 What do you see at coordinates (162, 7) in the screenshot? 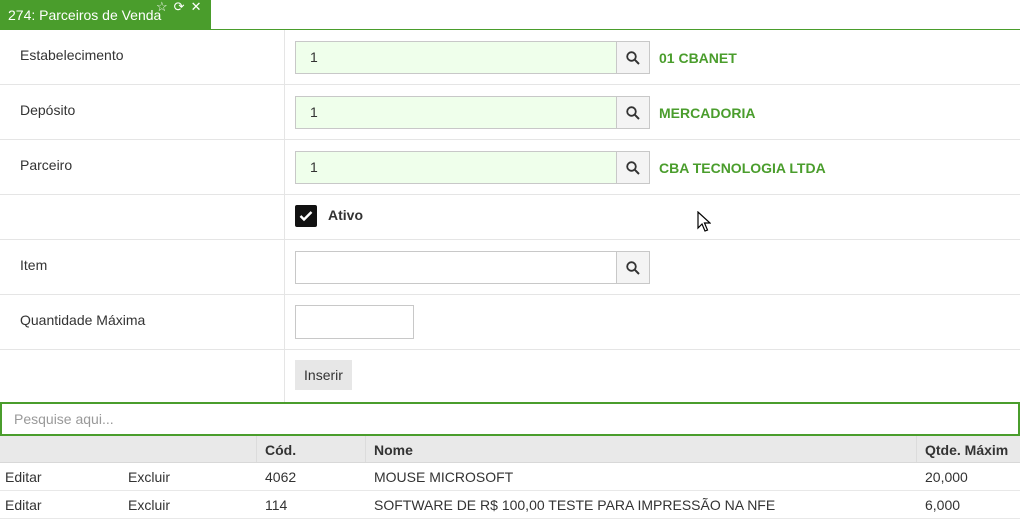
I see `star-icon: ☆` at bounding box center [162, 7].